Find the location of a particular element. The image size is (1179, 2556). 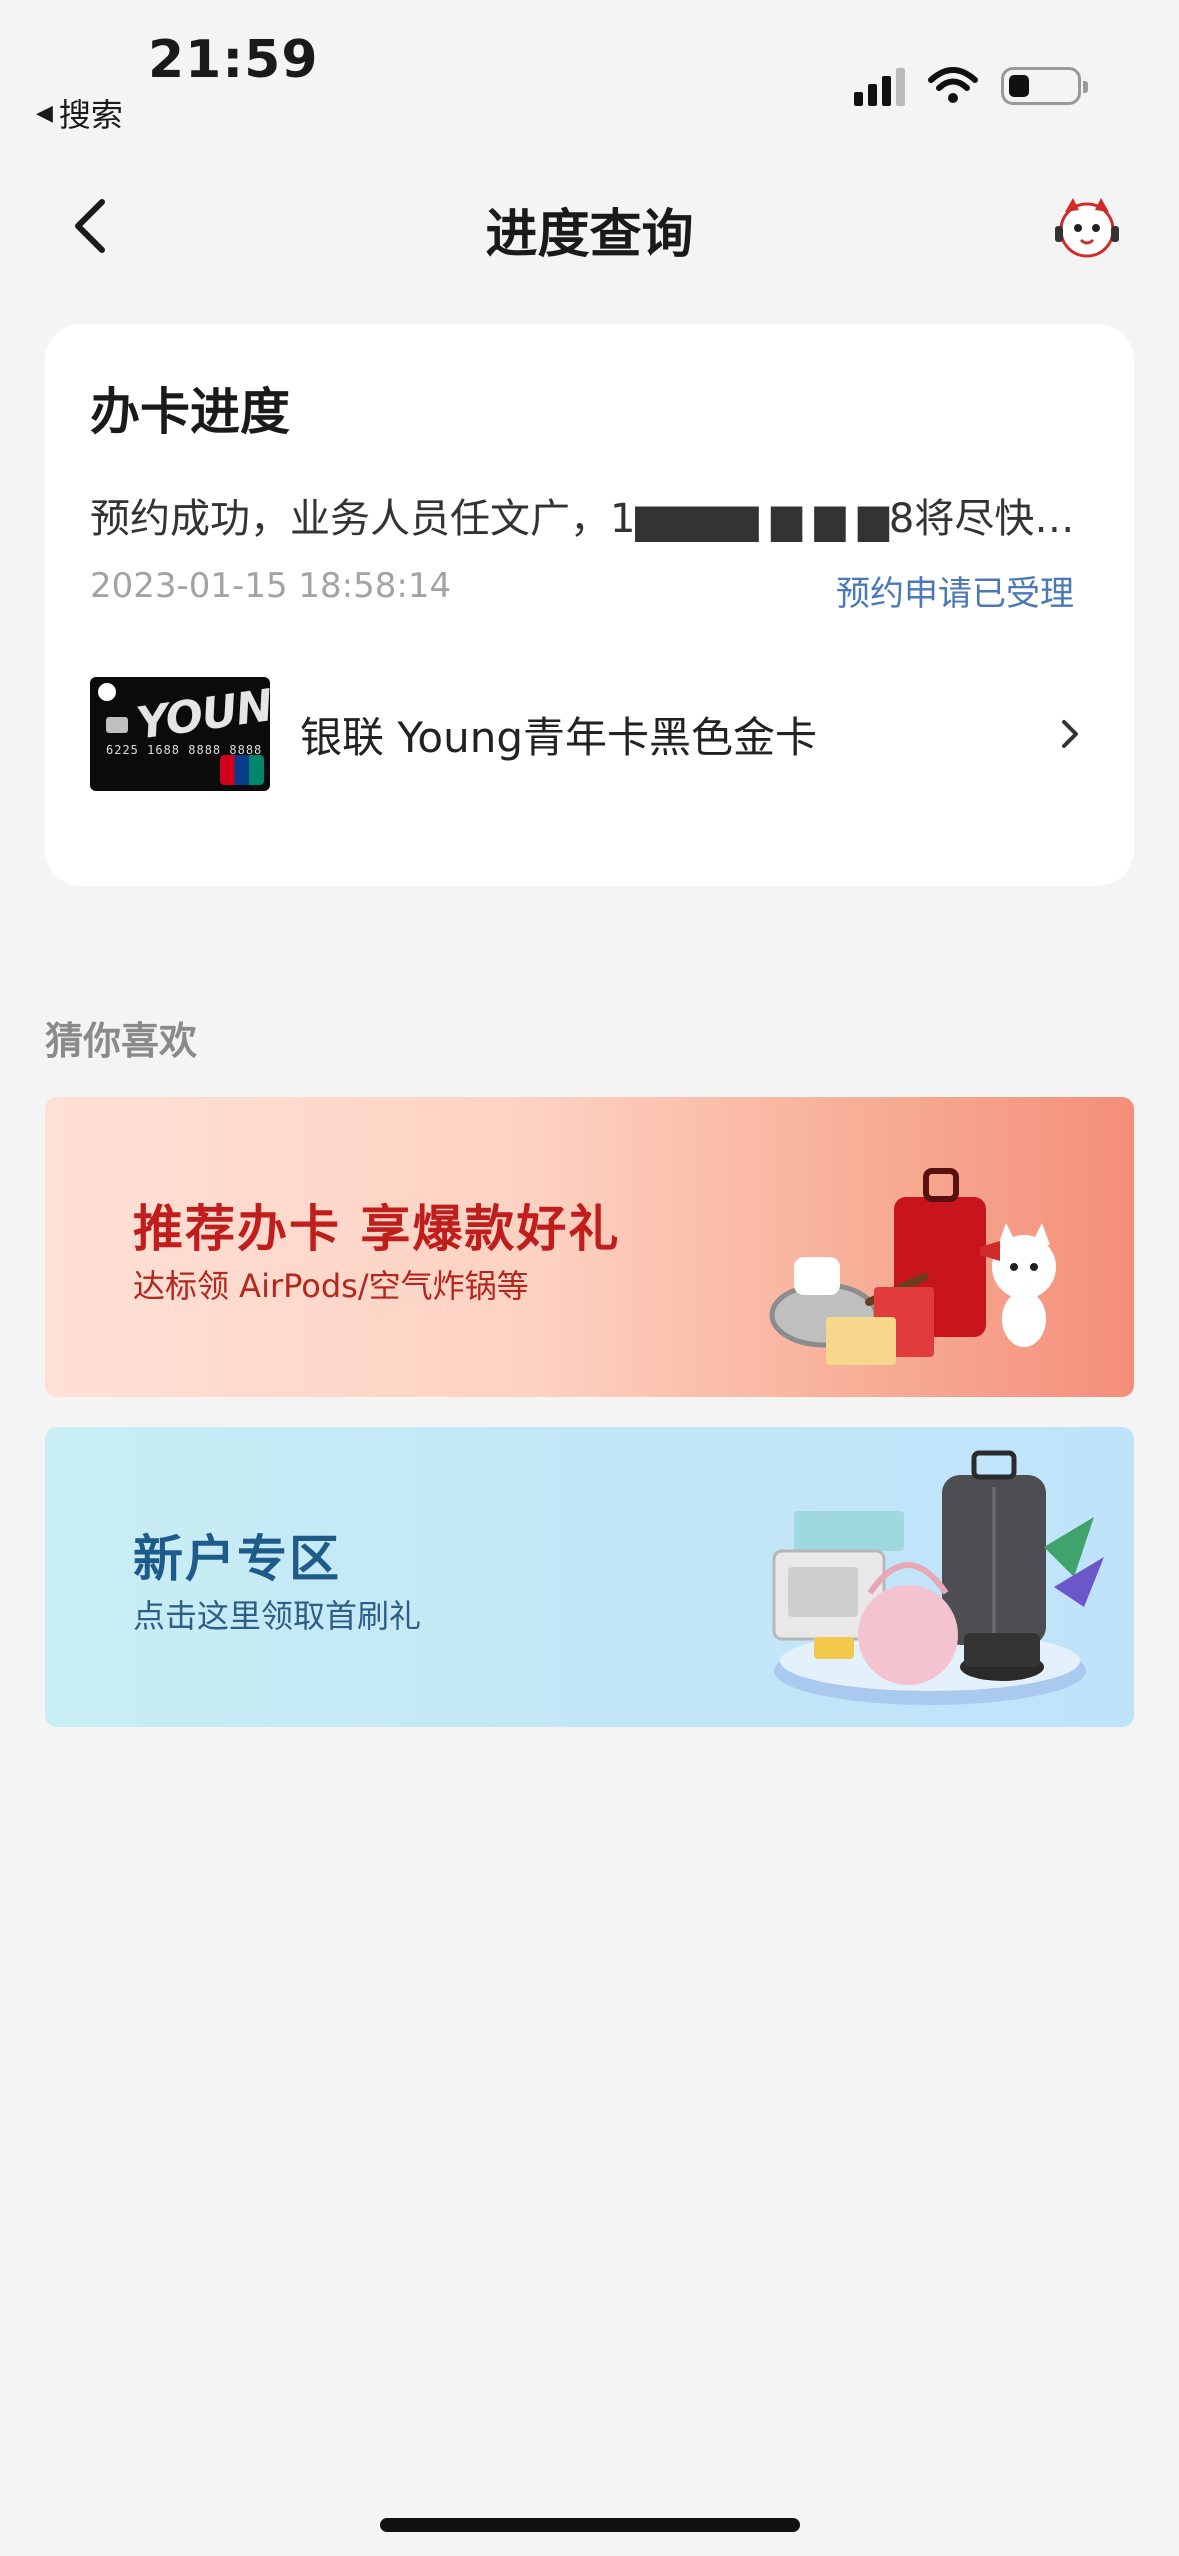

gift-products-illustration-icon is located at coordinates (938, 1577).